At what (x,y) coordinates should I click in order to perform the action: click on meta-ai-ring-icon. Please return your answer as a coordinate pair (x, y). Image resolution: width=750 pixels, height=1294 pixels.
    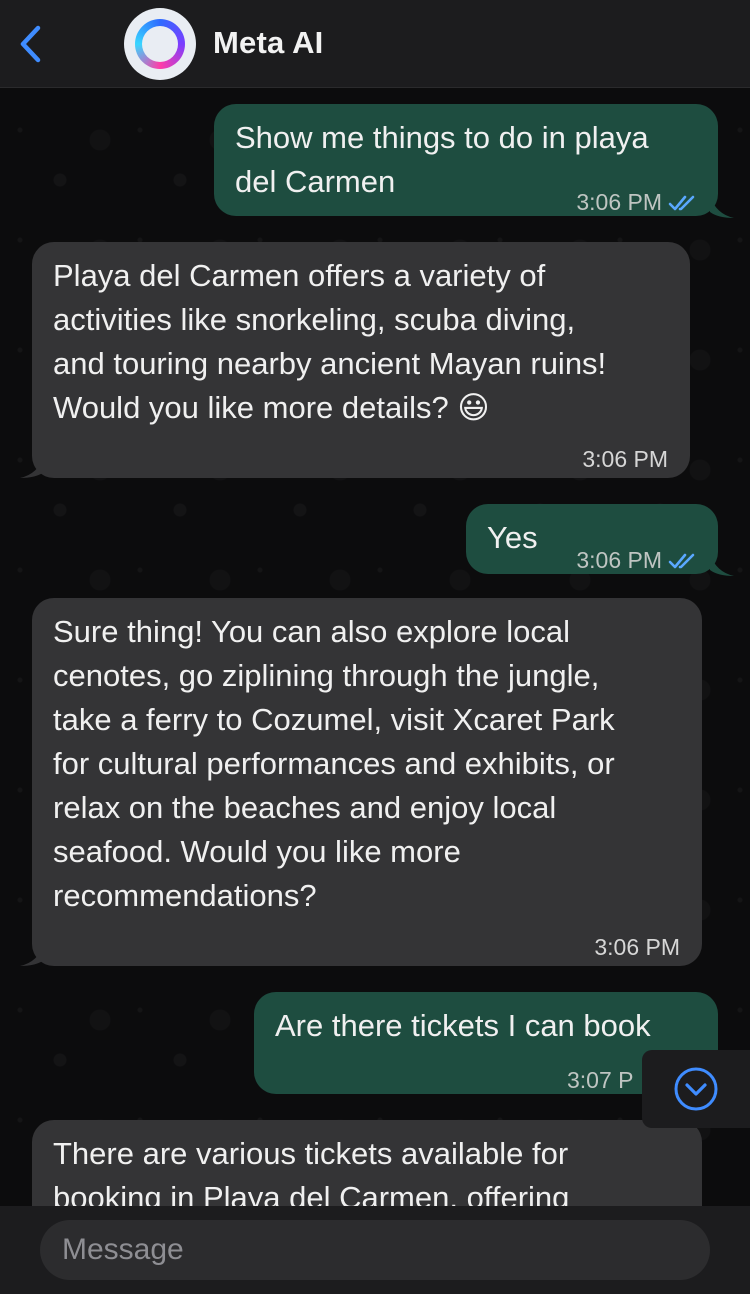
    Looking at the image, I should click on (160, 44).